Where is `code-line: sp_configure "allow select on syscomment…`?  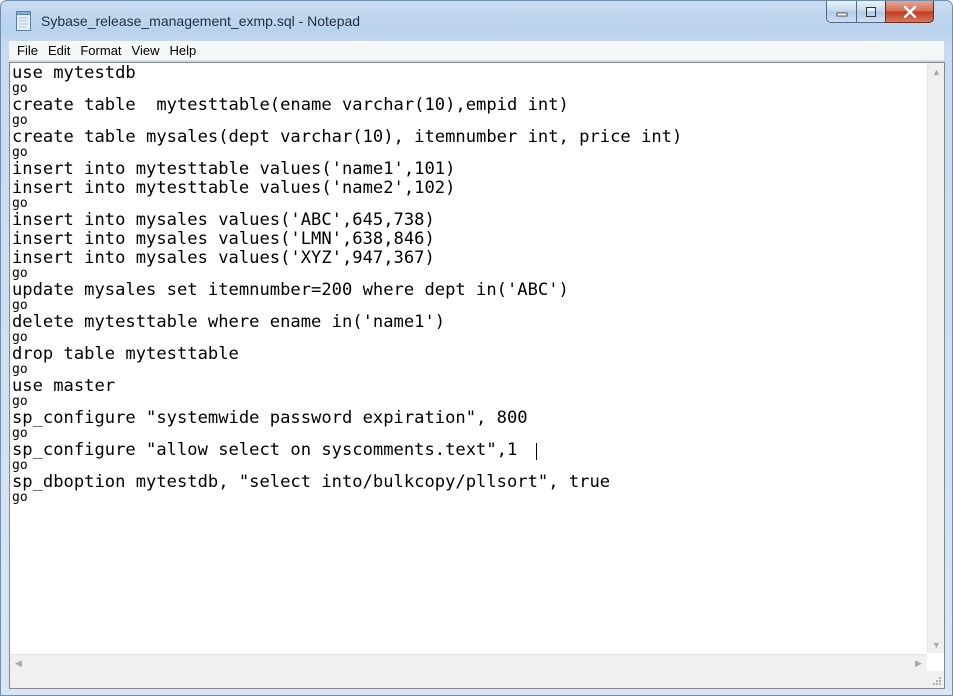
code-line: sp_configure "allow select on syscomment… is located at coordinates (265, 449).